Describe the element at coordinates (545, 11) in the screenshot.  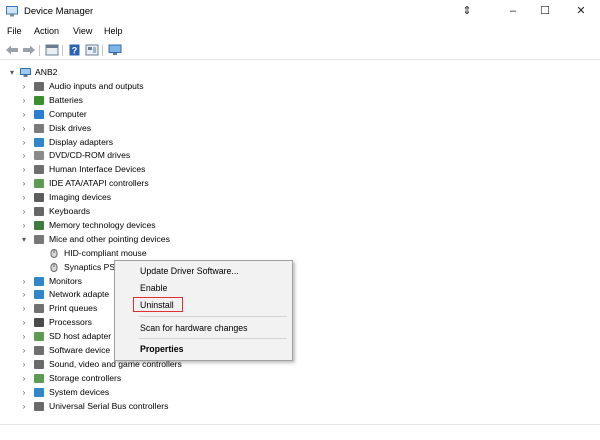
I see `maximize-button: ☐` at that location.